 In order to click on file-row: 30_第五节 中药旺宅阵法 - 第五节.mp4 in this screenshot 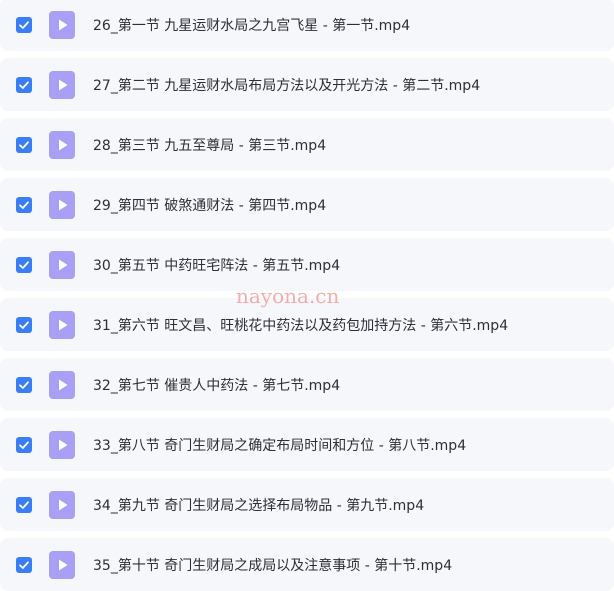, I will do `click(307, 264)`.